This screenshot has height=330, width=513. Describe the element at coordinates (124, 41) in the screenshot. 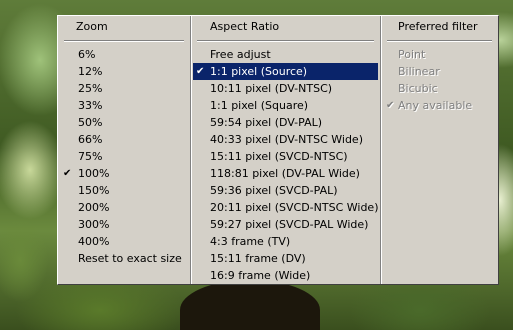

I see `zoom-header-separator` at that location.